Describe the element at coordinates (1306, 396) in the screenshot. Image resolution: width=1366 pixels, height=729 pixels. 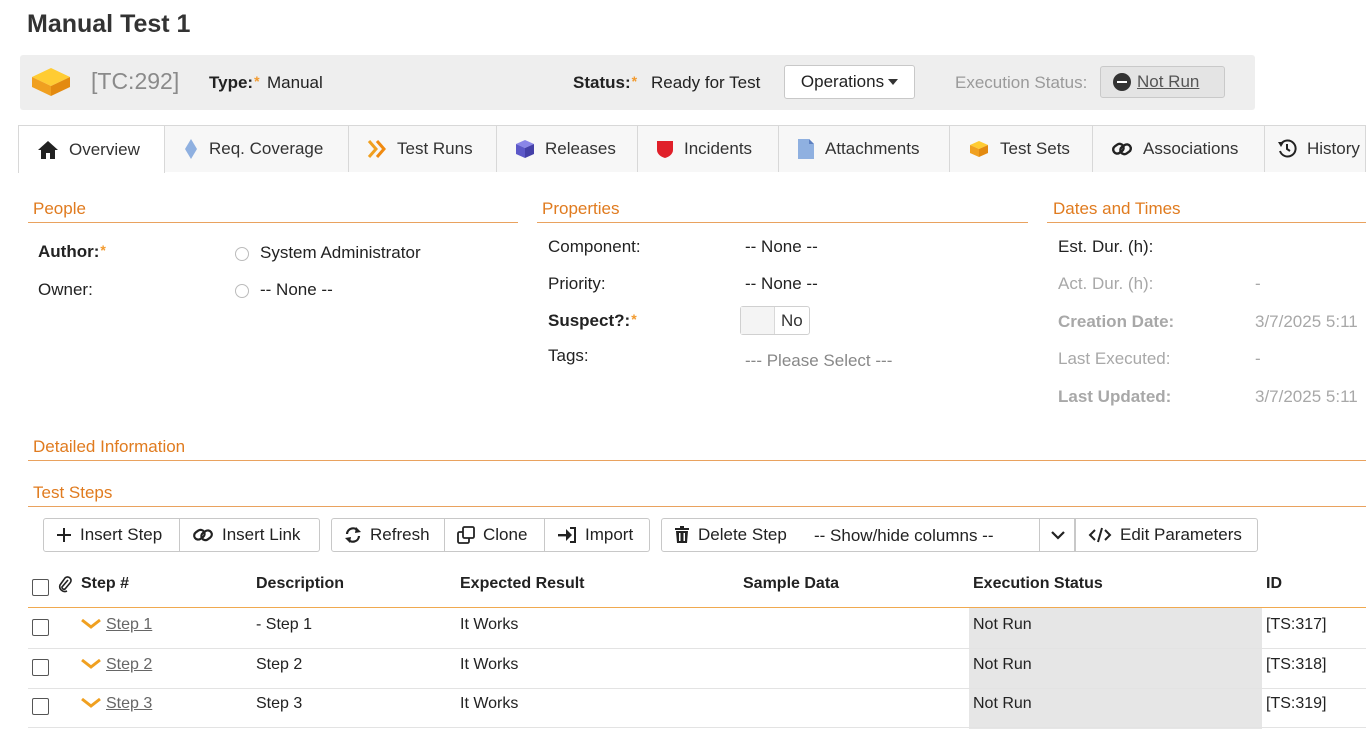
I see `last-updated-value: 3/7/2025 5:11` at that location.